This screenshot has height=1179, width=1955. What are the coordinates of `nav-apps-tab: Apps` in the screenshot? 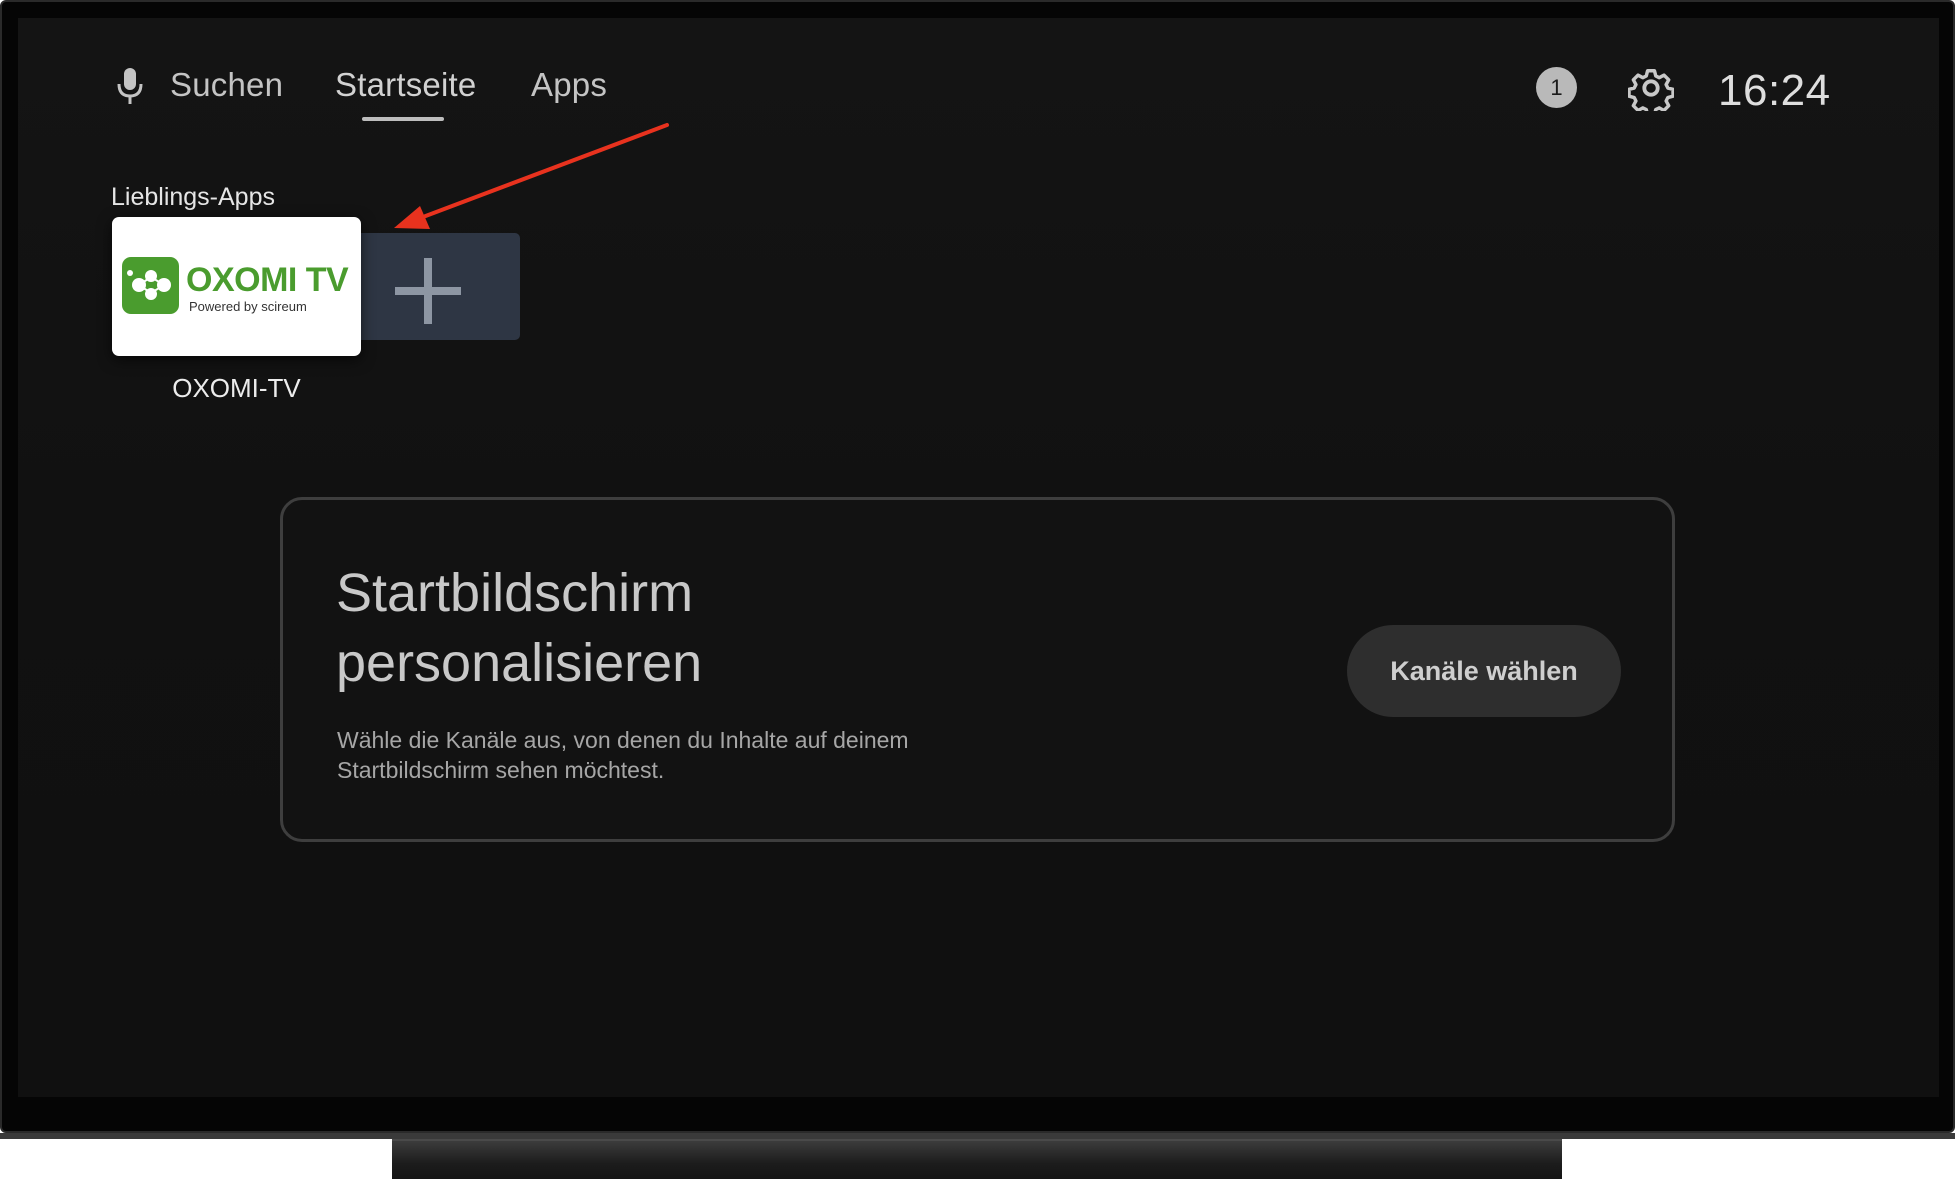 It's located at (569, 85).